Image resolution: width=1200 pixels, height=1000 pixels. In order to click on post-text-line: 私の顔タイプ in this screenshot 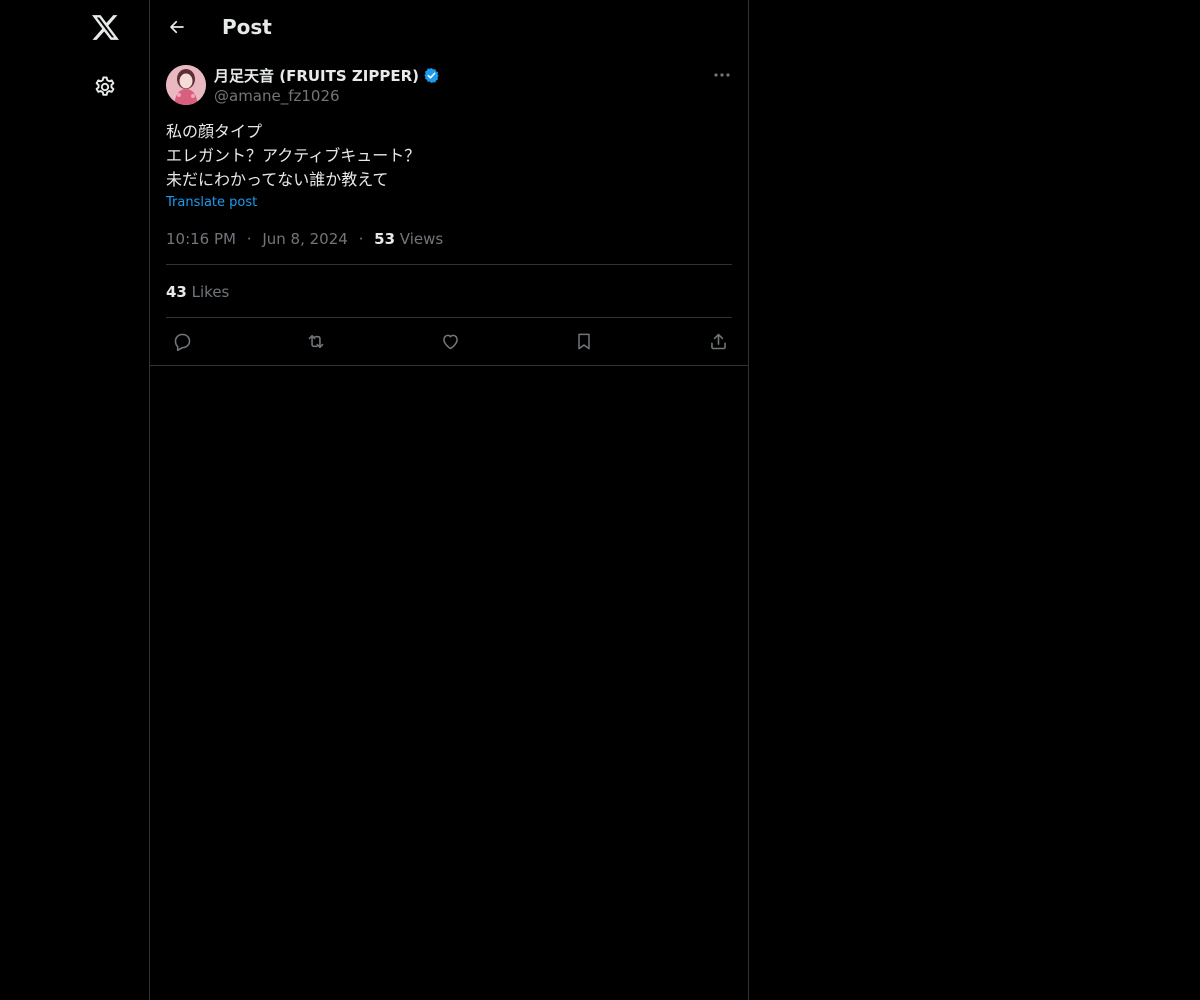, I will do `click(214, 131)`.